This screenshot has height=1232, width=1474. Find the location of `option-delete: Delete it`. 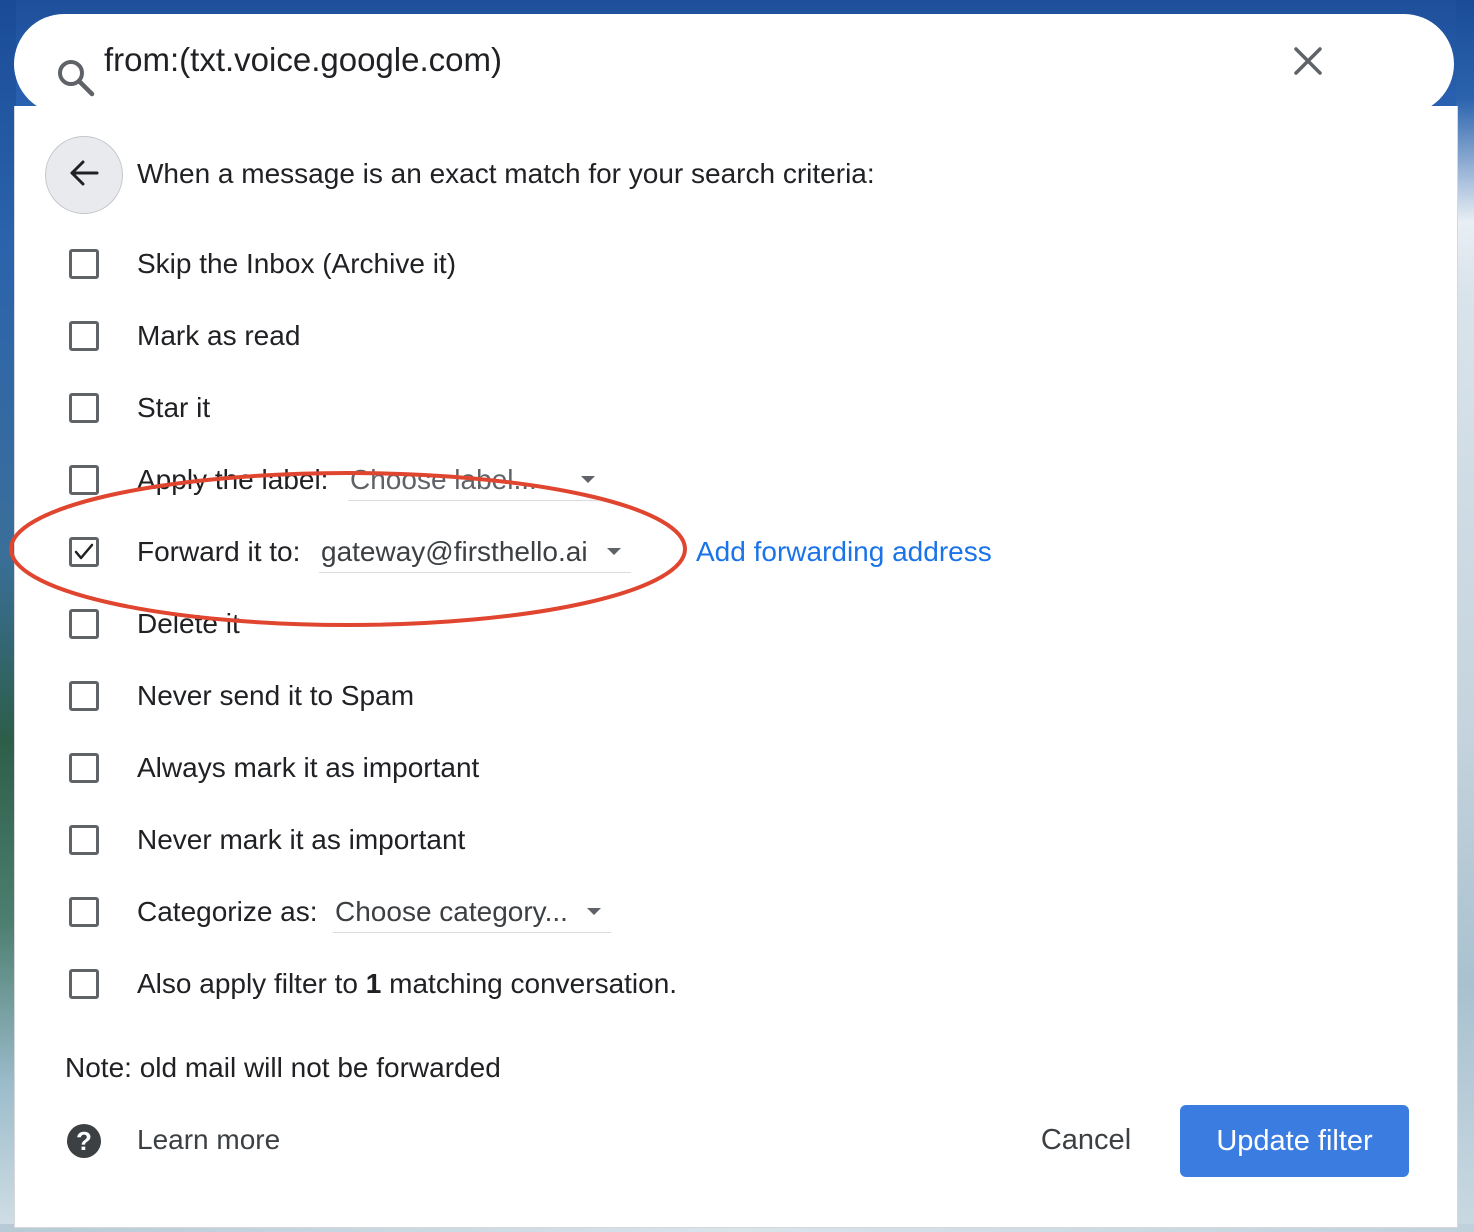

option-delete: Delete it is located at coordinates (715, 626).